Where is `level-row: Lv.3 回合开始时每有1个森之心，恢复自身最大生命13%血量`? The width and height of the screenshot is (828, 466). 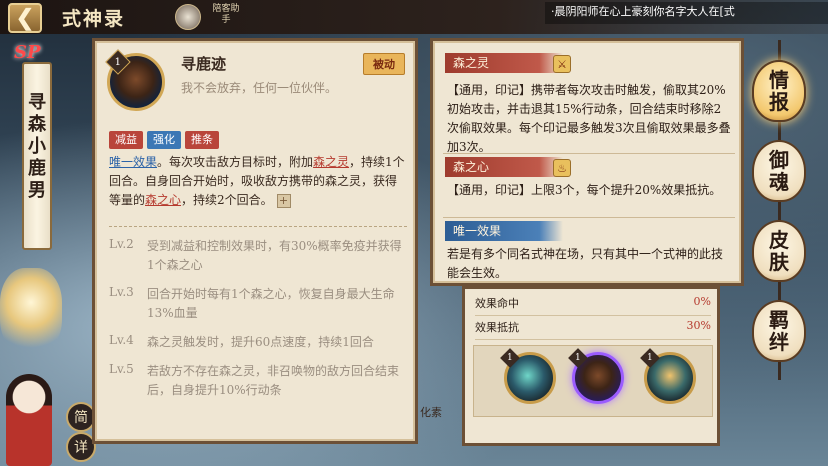 level-row: Lv.3 回合开始时每有1个森之心，恢复自身最大生命13%血量 is located at coordinates (258, 304).